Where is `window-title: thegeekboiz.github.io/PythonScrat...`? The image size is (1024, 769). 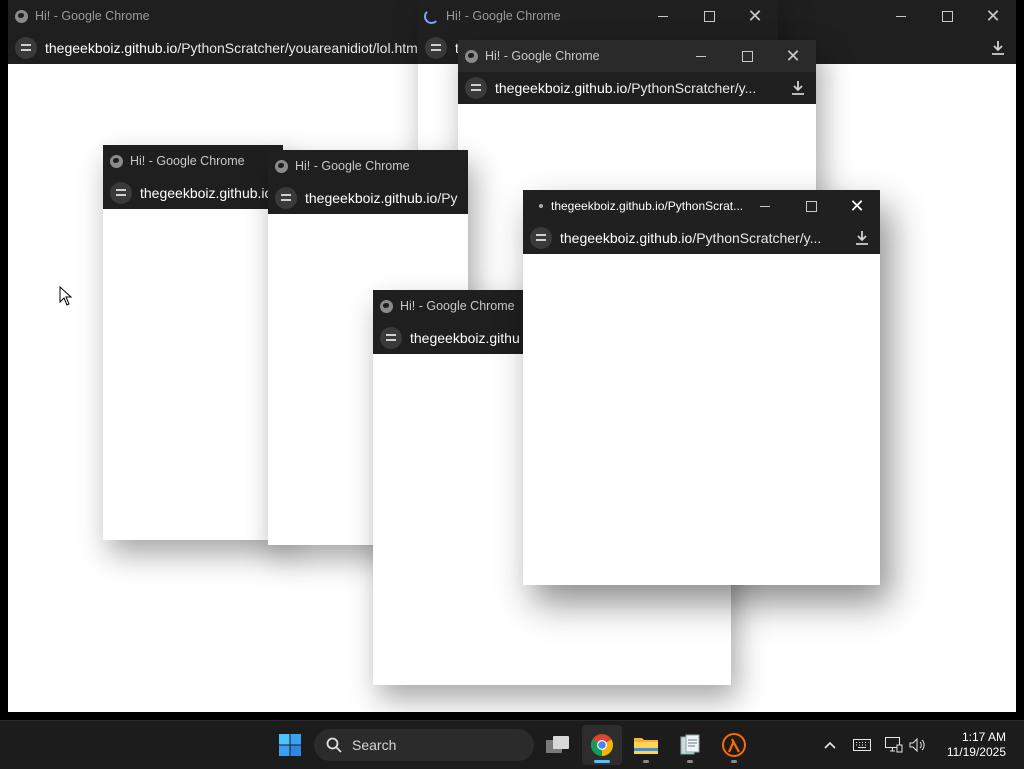 window-title: thegeekboiz.github.io/PythonScrat... is located at coordinates (647, 206).